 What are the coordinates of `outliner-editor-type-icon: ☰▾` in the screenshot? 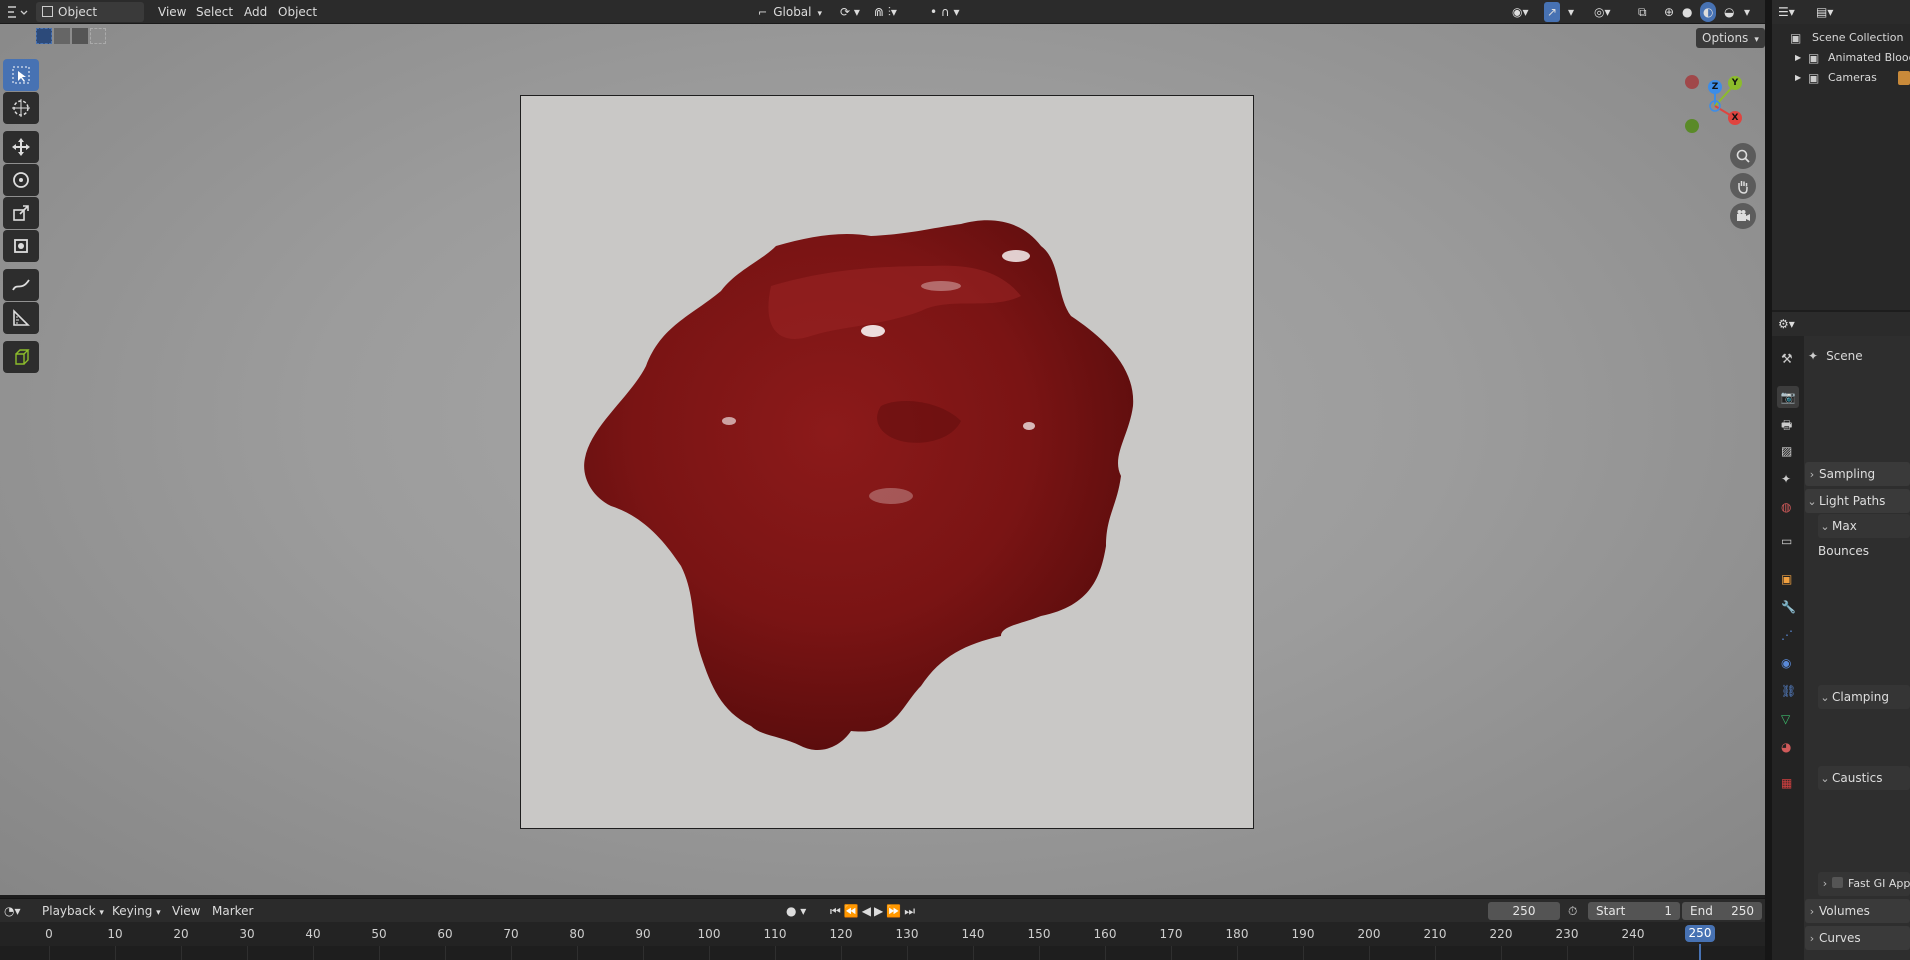 It's located at (1786, 12).